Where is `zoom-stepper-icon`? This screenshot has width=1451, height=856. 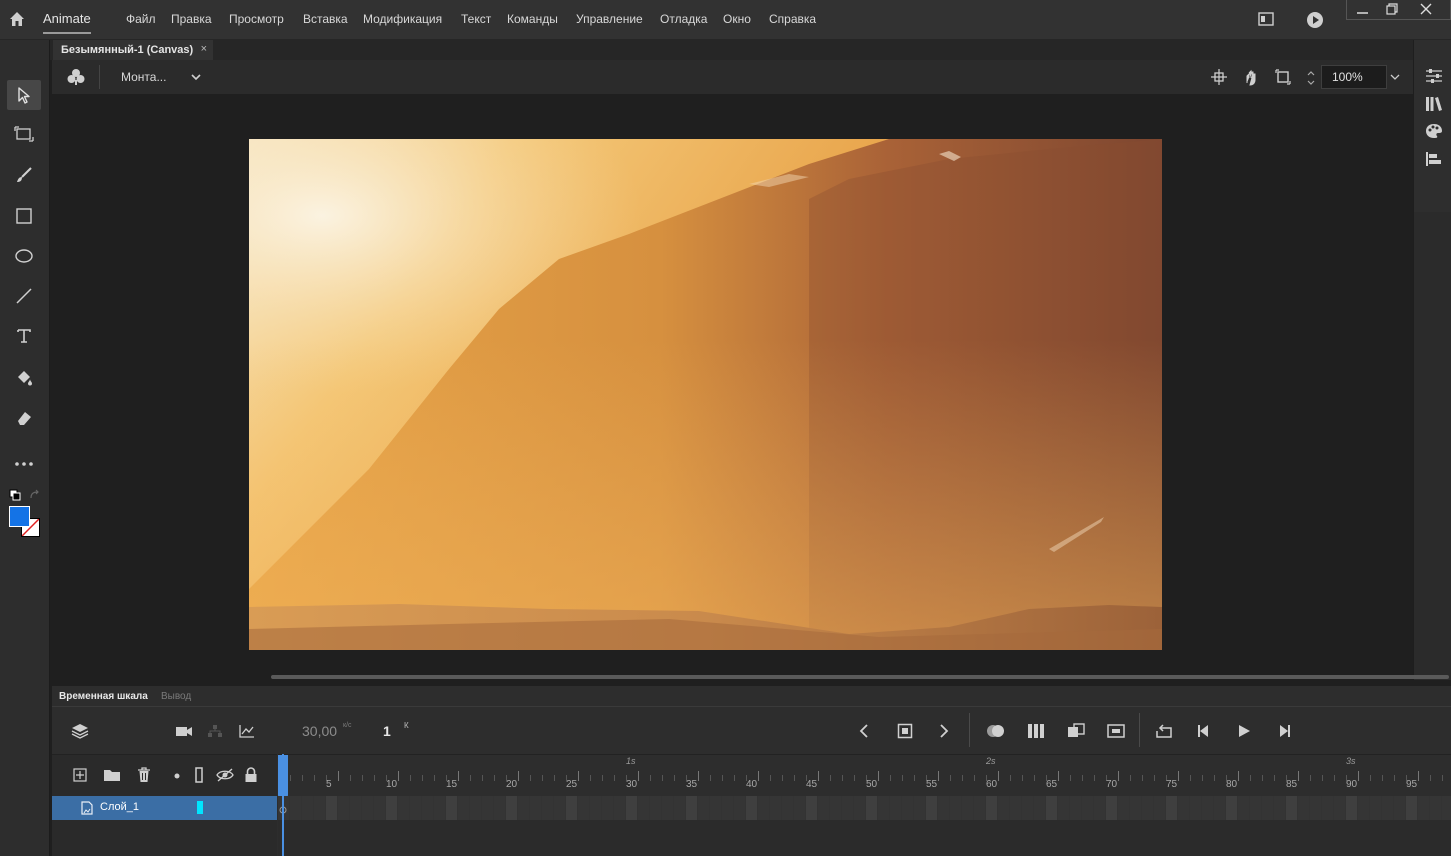
zoom-stepper-icon is located at coordinates (1311, 78).